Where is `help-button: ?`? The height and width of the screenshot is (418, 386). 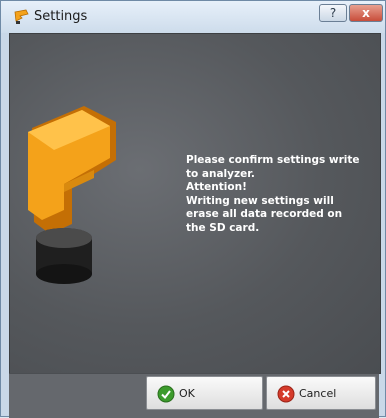 help-button: ? is located at coordinates (333, 13).